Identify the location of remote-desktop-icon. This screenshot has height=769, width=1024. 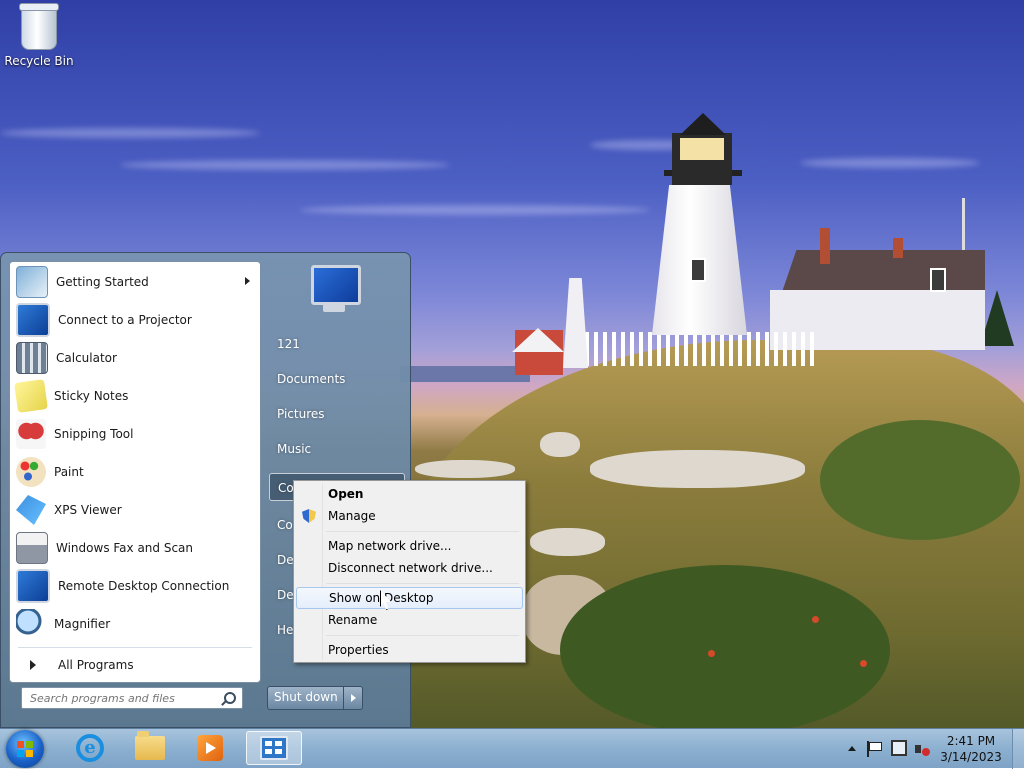
(33, 586).